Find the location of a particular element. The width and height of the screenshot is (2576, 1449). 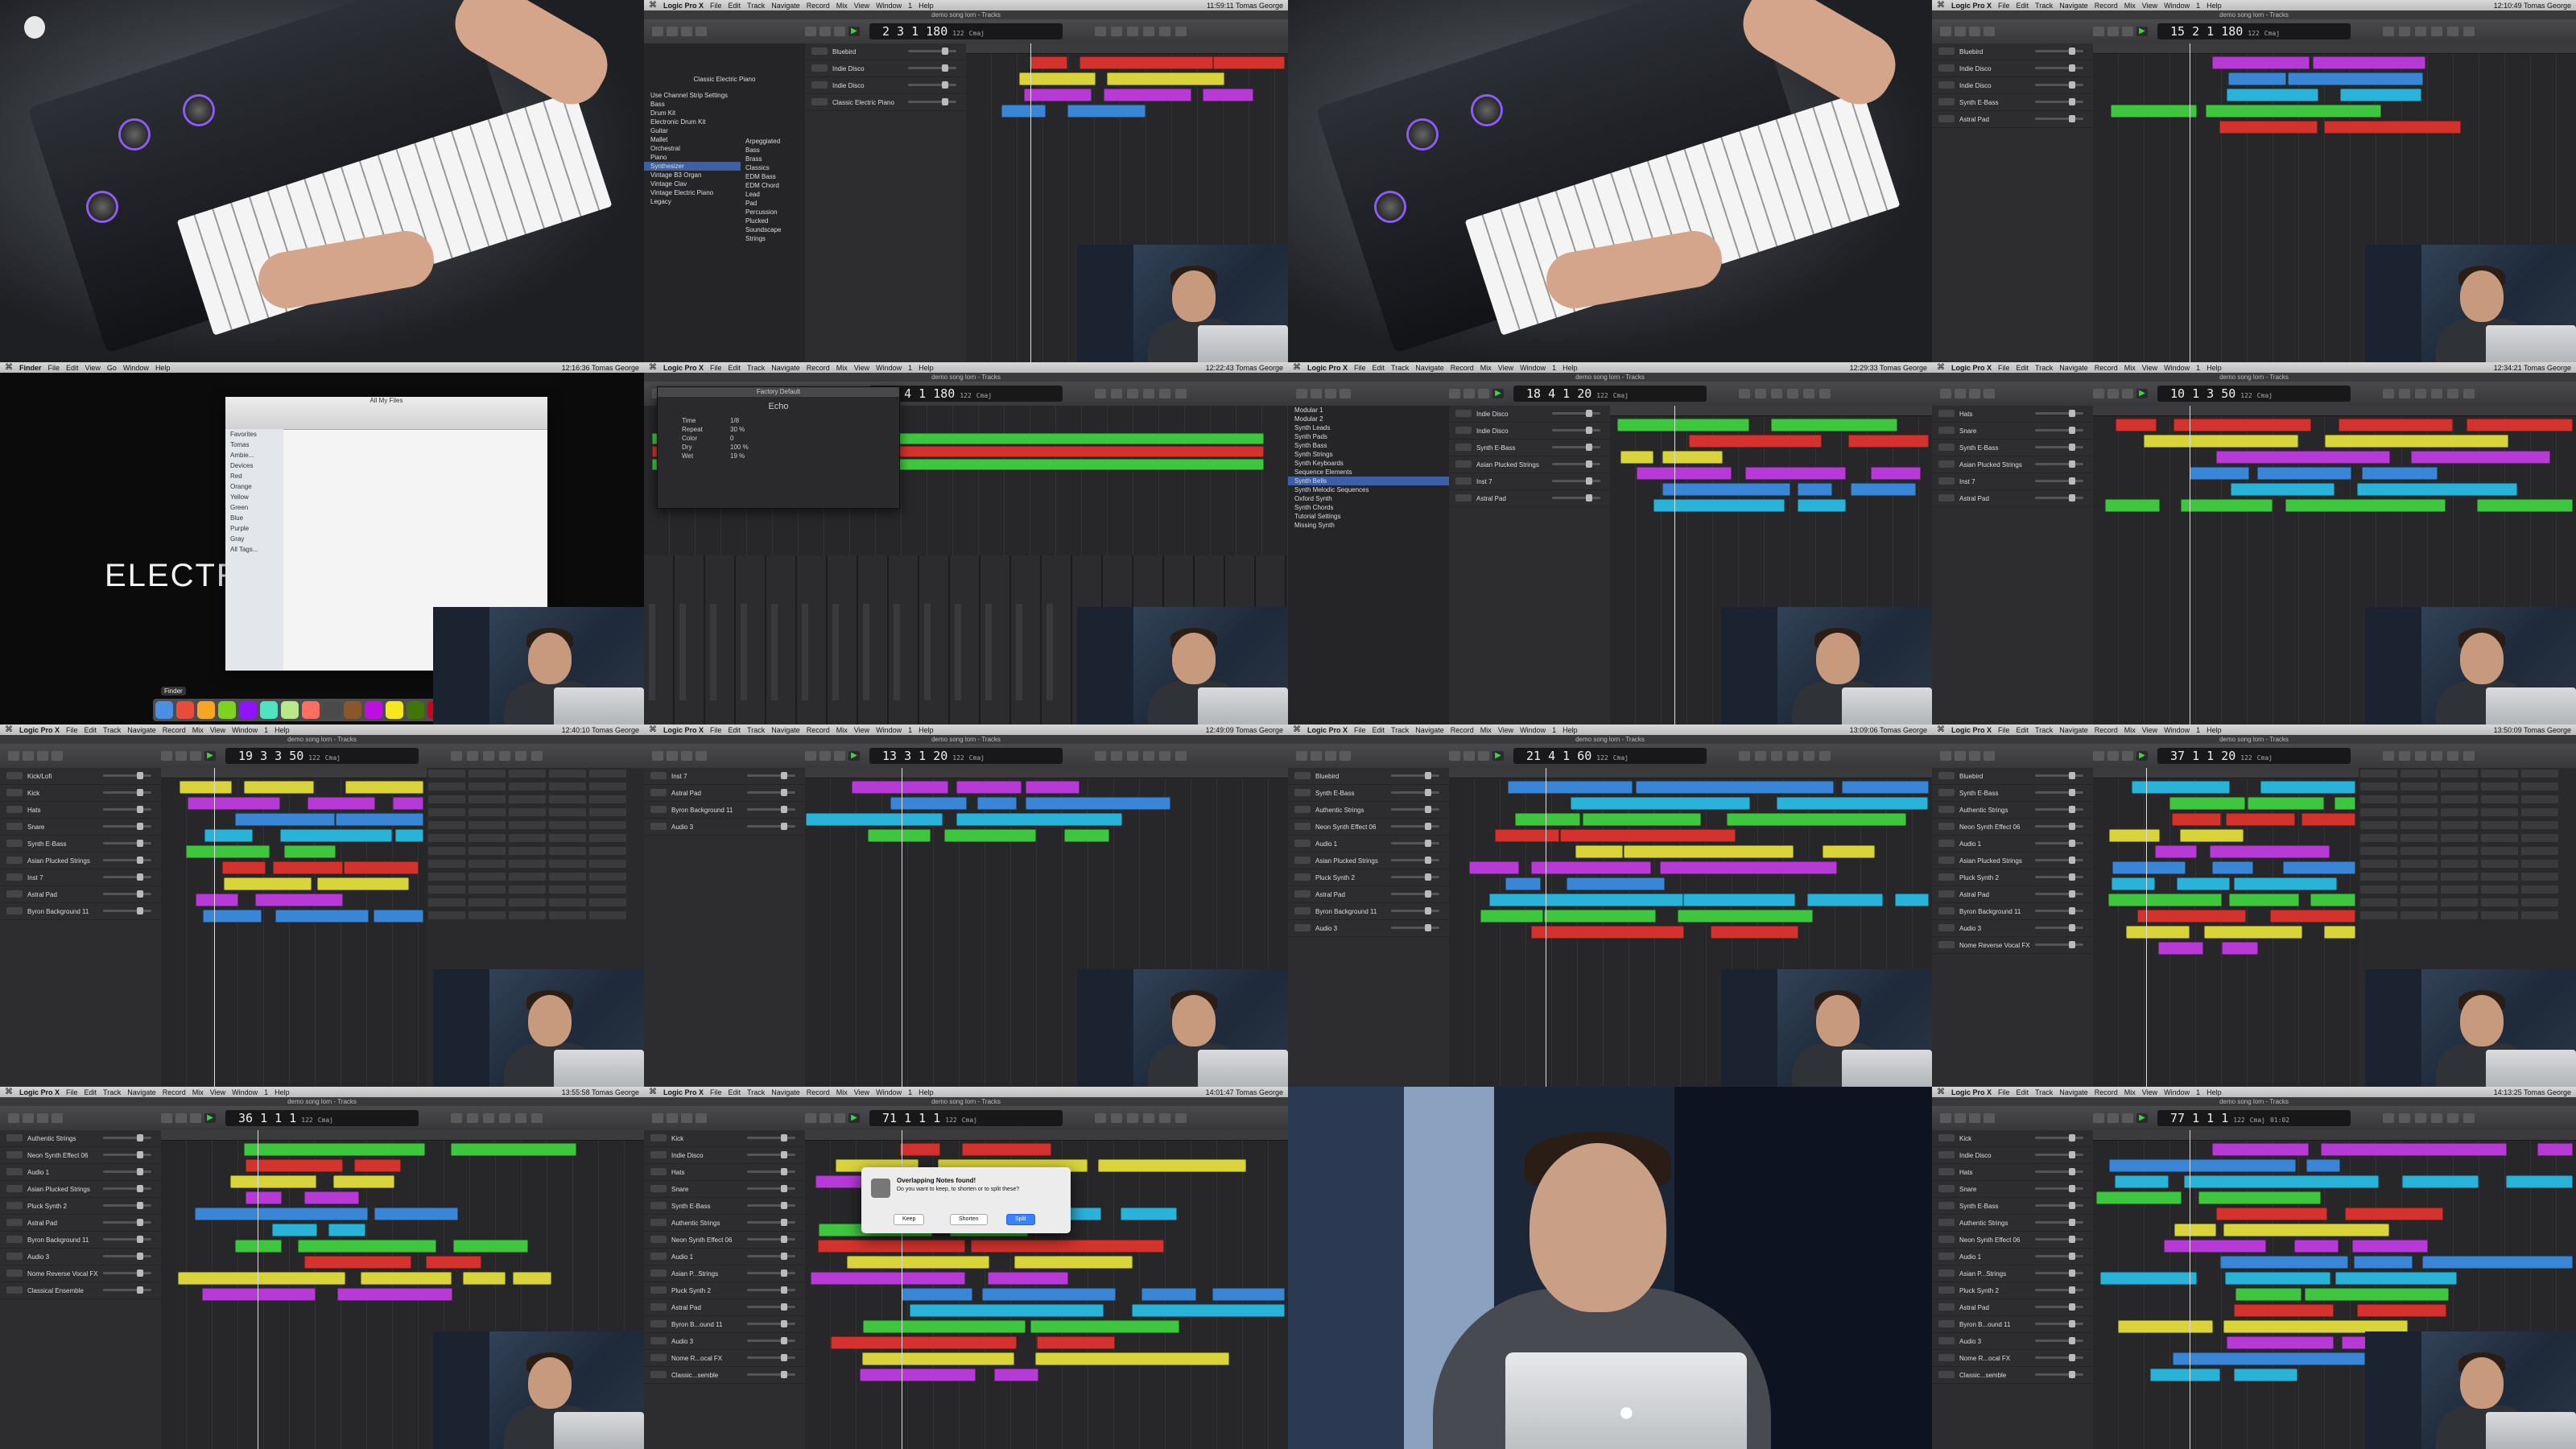

library-item: Tutorial Settings is located at coordinates (1368, 516).